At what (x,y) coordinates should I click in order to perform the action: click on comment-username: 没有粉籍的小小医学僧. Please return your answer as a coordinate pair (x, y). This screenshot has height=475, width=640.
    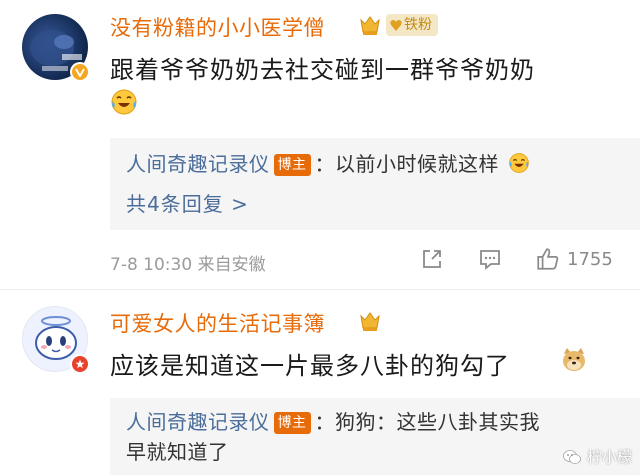
    Looking at the image, I should click on (217, 27).